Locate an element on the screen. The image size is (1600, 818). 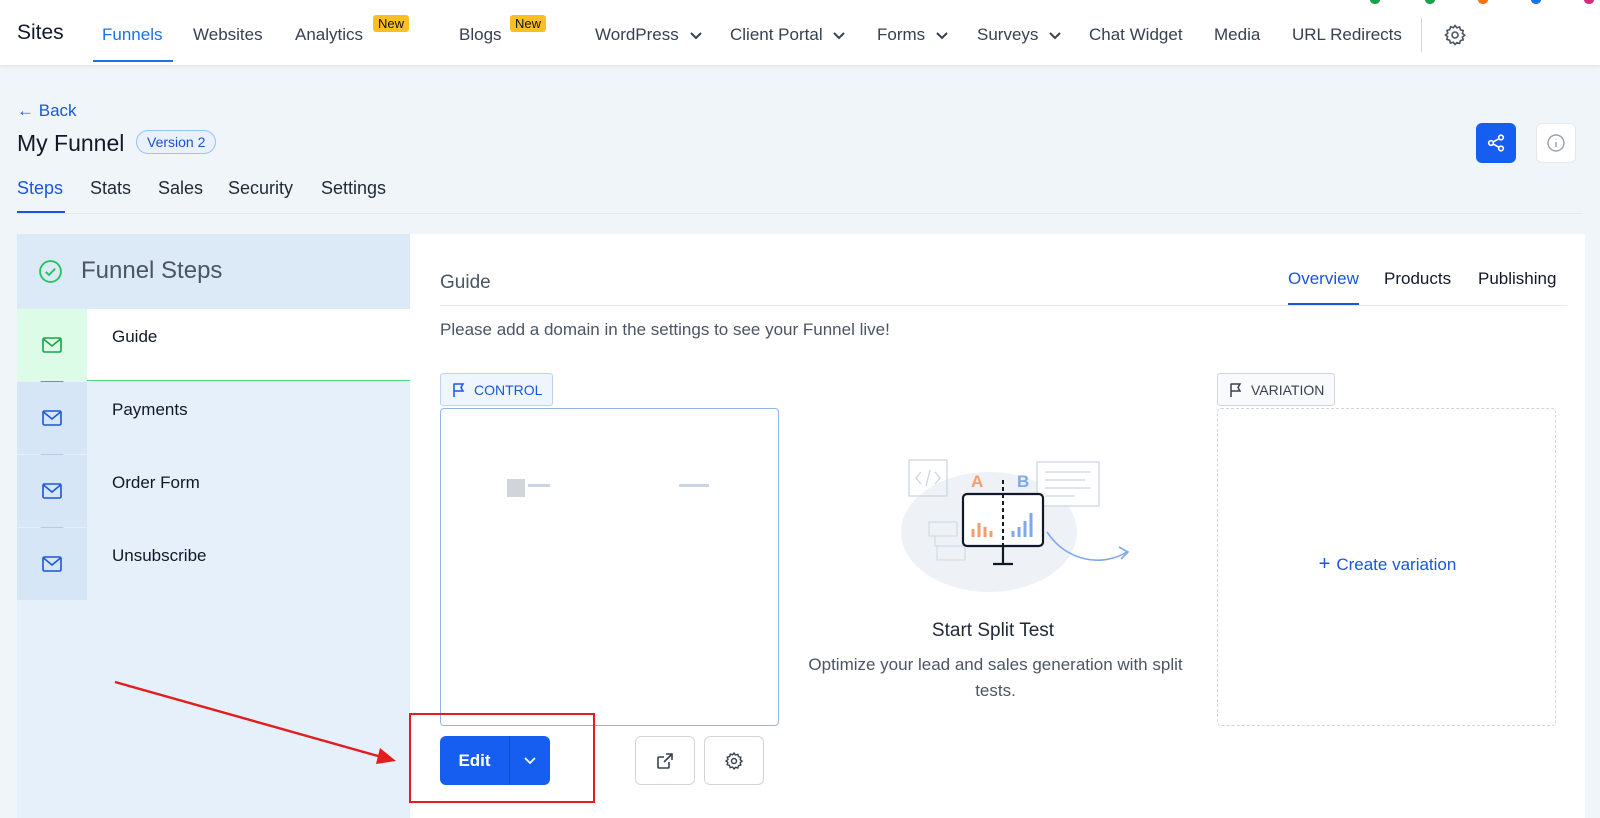
share-button is located at coordinates (1496, 143).